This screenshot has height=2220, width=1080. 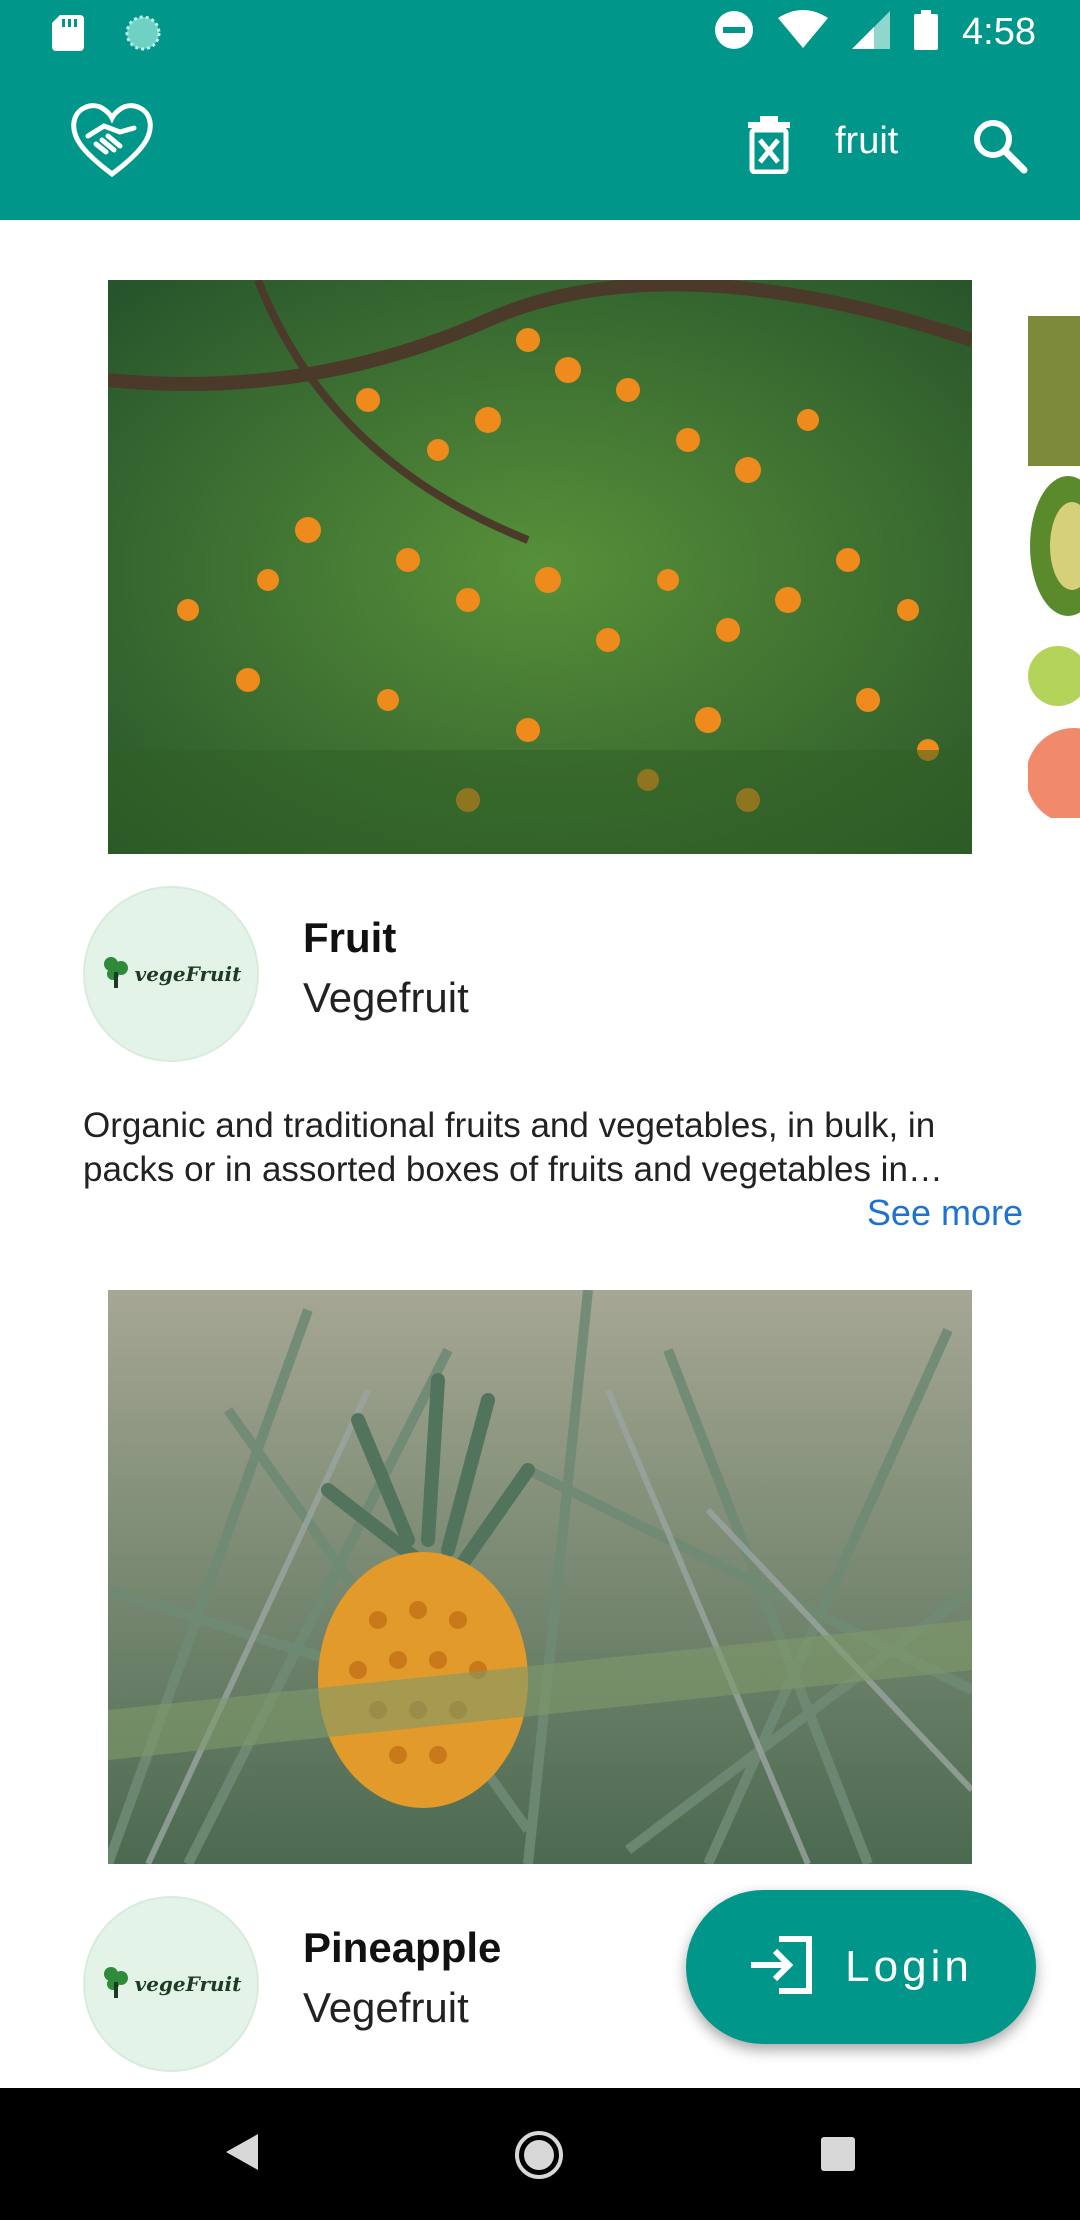 I want to click on system-nav-bar, so click(x=540, y=2154).